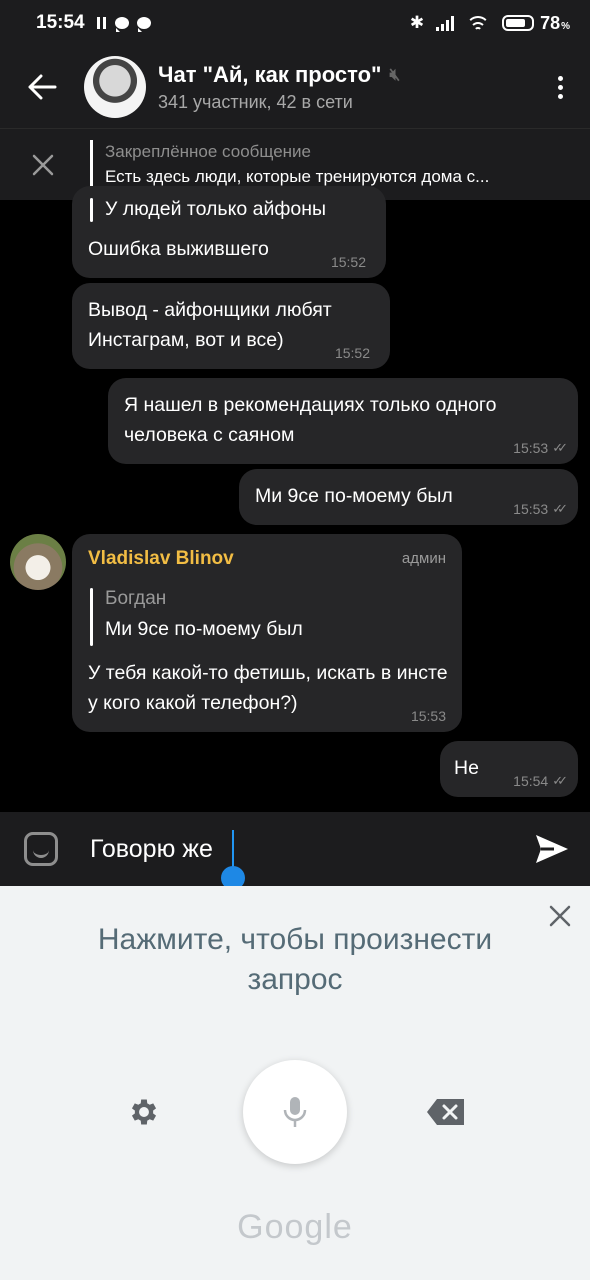 This screenshot has height=1280, width=590. Describe the element at coordinates (395, 74) in the screenshot. I see `mute-icon: 🔇︎` at that location.